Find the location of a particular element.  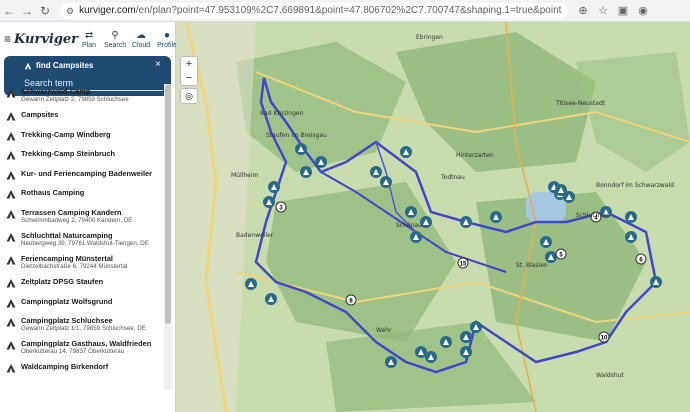

plan-icon: ⇄ is located at coordinates (89, 35).